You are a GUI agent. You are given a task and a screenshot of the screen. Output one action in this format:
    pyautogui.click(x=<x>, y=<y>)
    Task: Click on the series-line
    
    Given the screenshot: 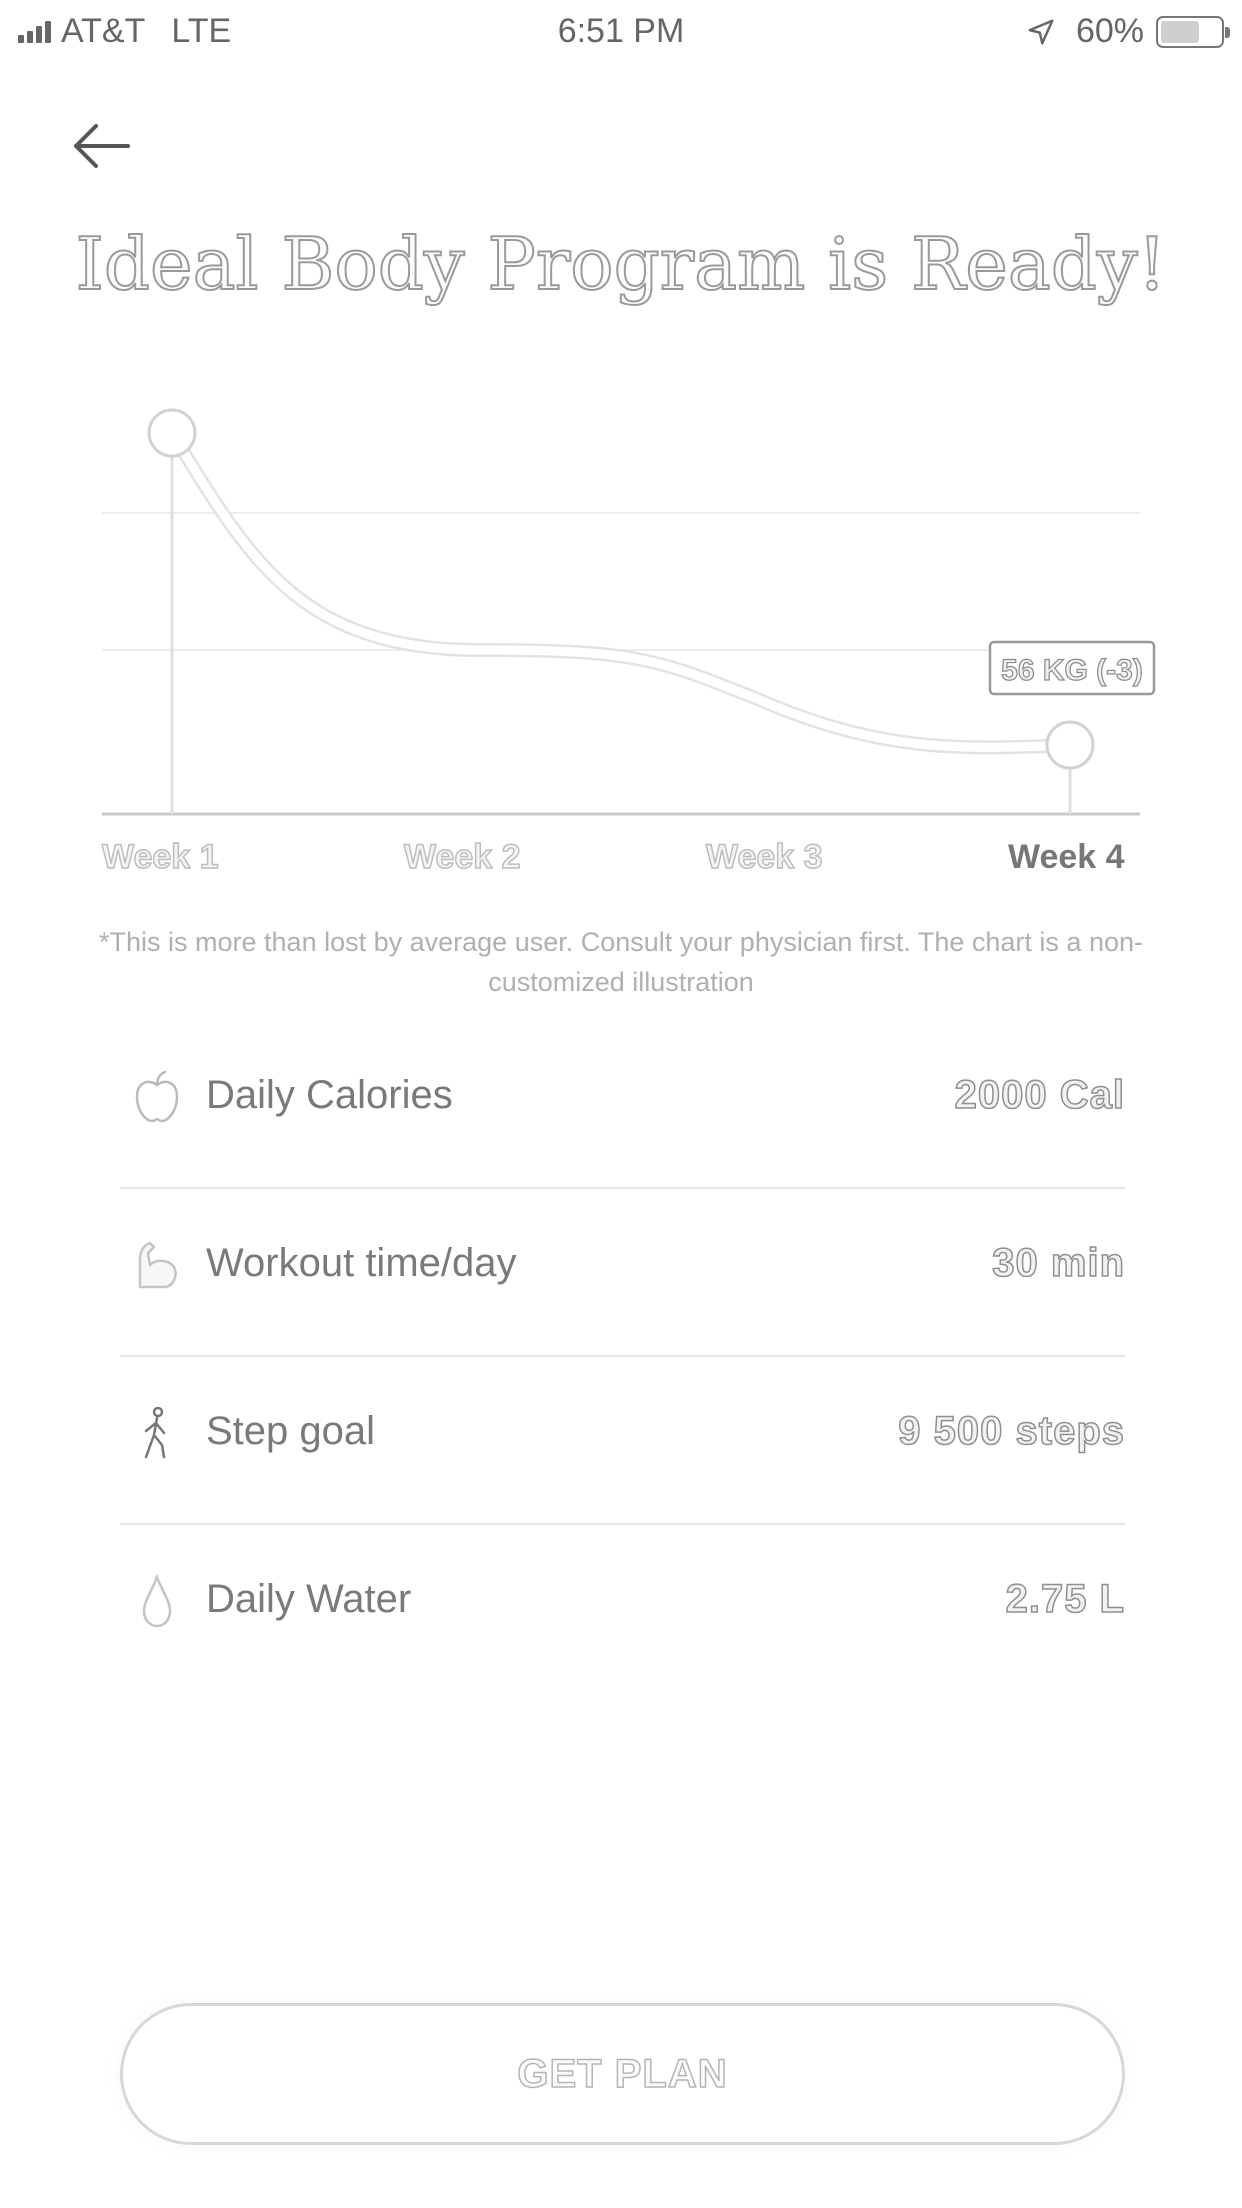 What is the action you would take?
    pyautogui.click(x=621, y=590)
    